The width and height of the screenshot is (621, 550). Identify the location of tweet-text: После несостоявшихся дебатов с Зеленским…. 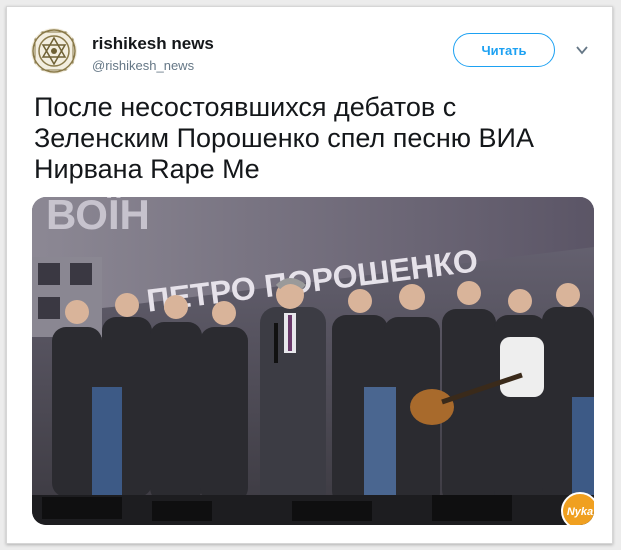
(284, 138).